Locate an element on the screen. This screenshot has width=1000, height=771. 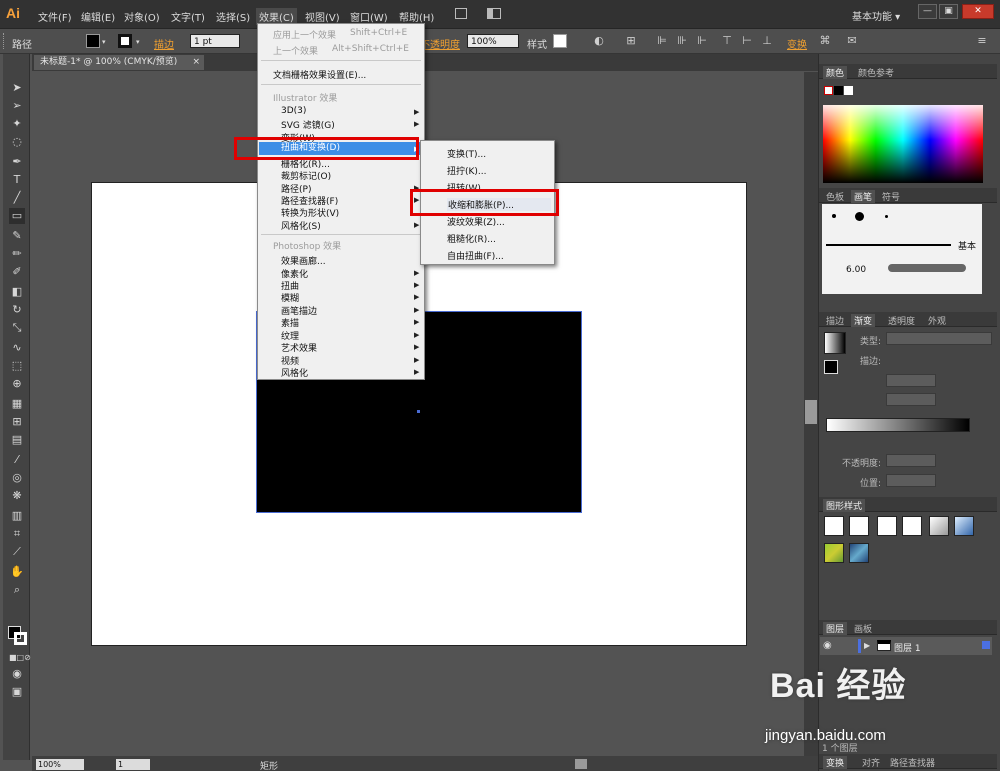
pencil-tool-icon: ✏ is located at coordinates (17, 254).